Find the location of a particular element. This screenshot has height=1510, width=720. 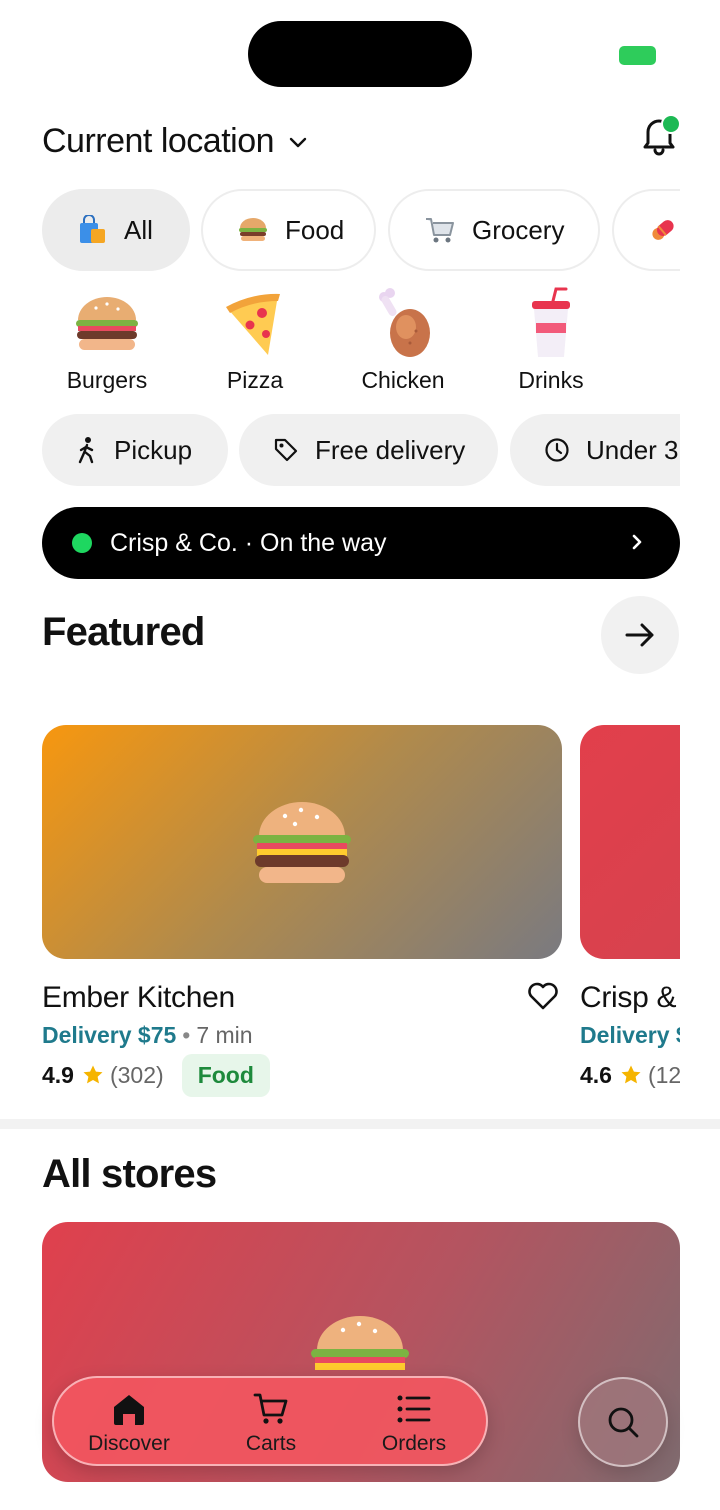

location-title: Current location is located at coordinates (158, 141).